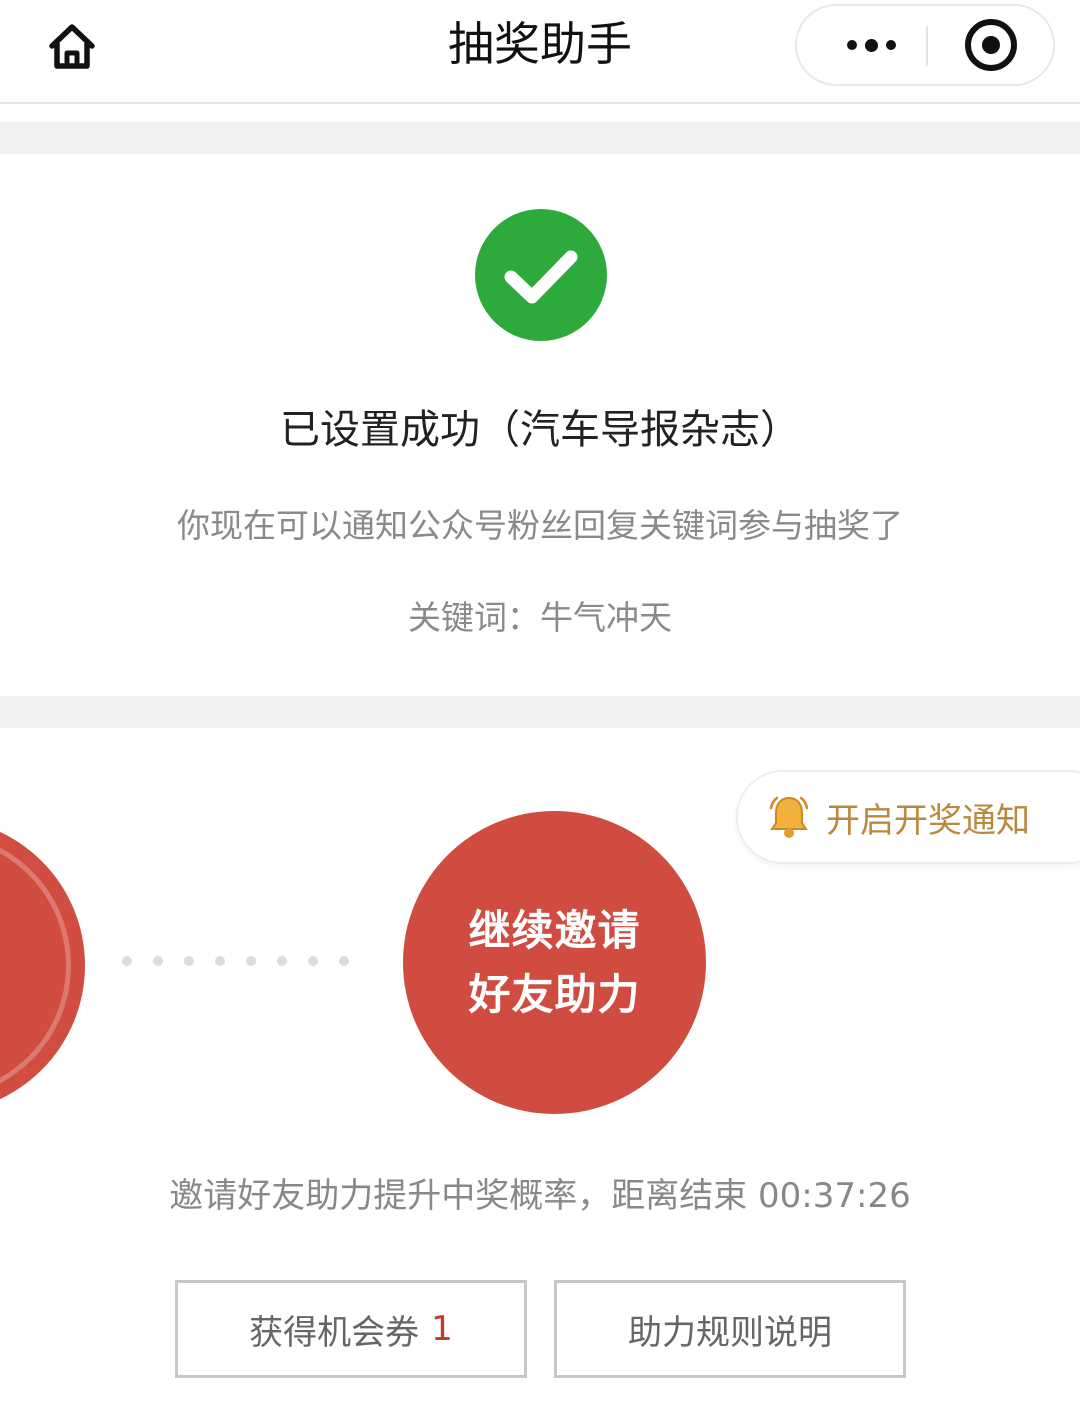  What do you see at coordinates (540, 52) in the screenshot?
I see `navbar: 抽奖助手` at bounding box center [540, 52].